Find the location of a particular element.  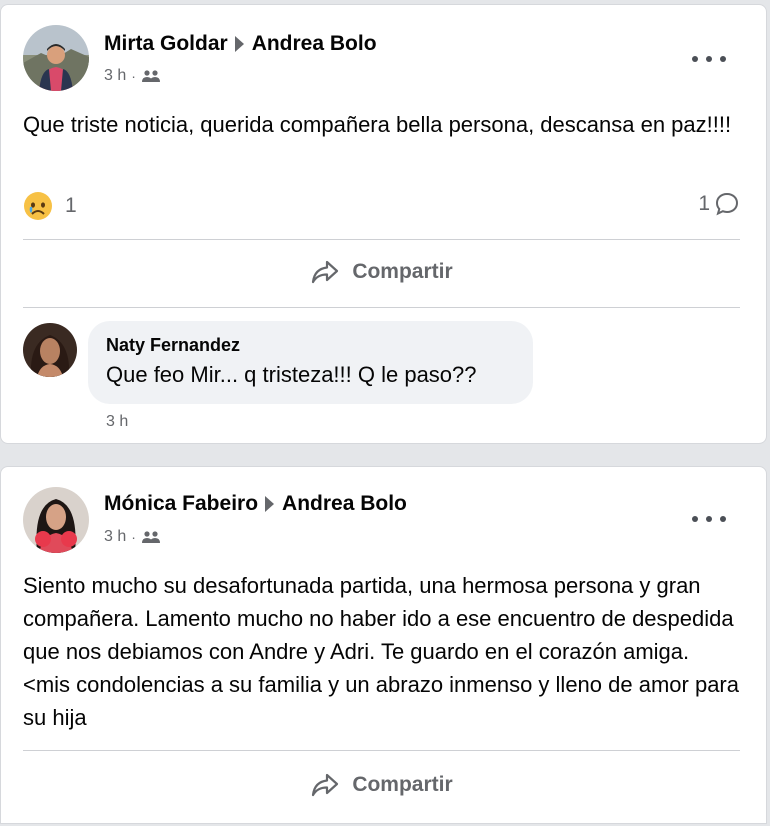

reactions-summary: 1 is located at coordinates (50, 206).